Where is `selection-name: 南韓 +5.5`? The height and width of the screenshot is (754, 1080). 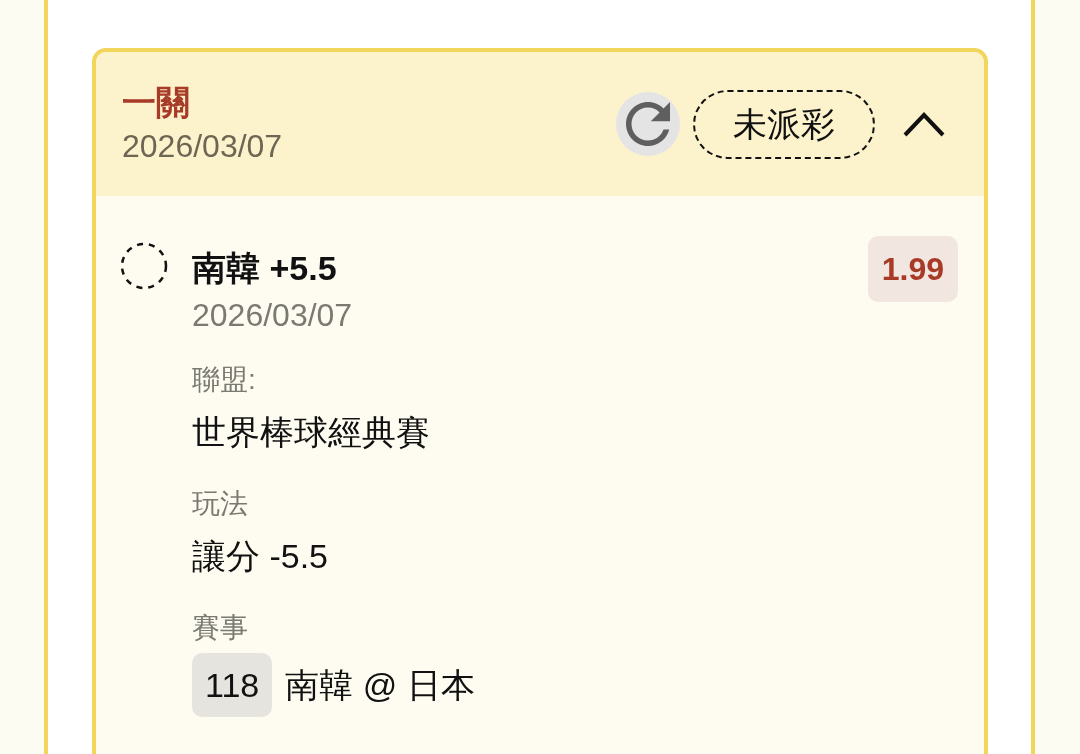 selection-name: 南韓 +5.5 is located at coordinates (265, 268).